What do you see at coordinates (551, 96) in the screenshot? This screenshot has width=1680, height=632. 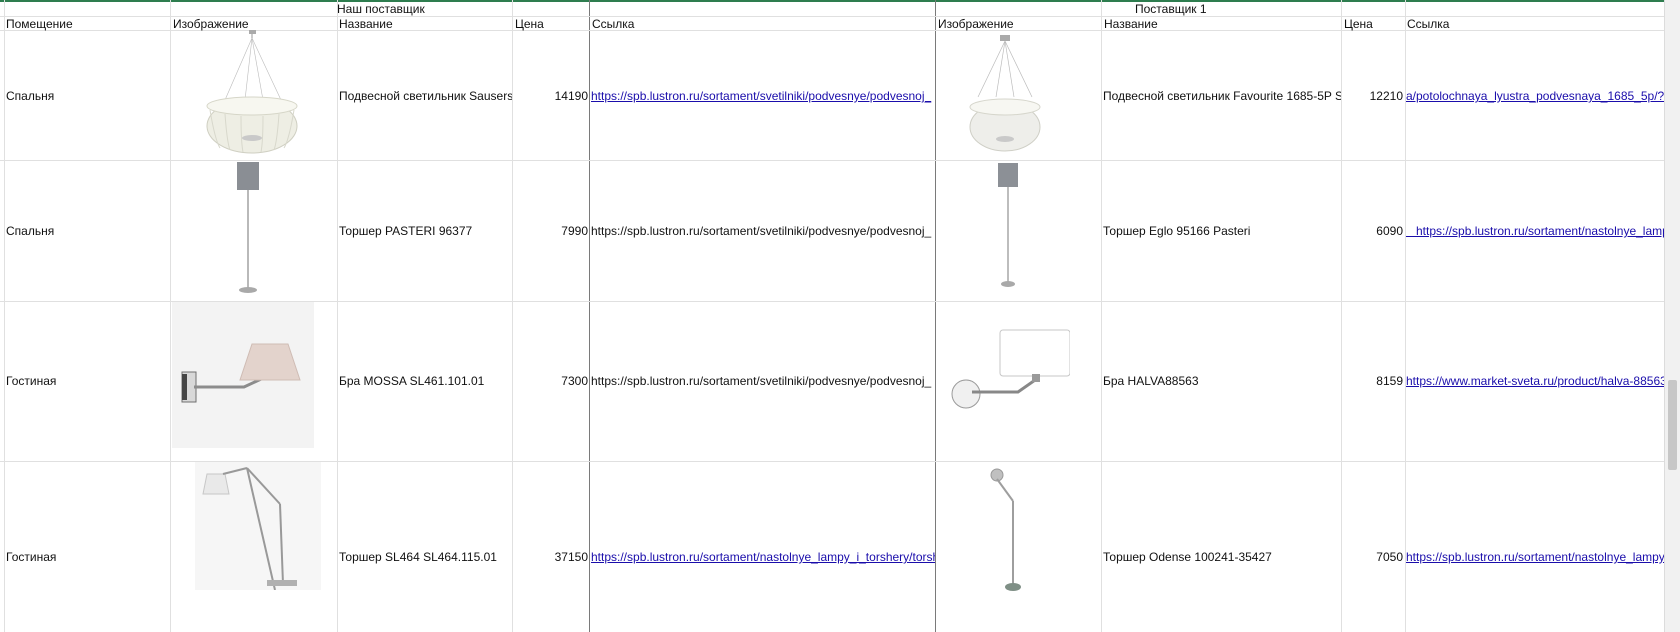 I see `cell-price: 14190` at bounding box center [551, 96].